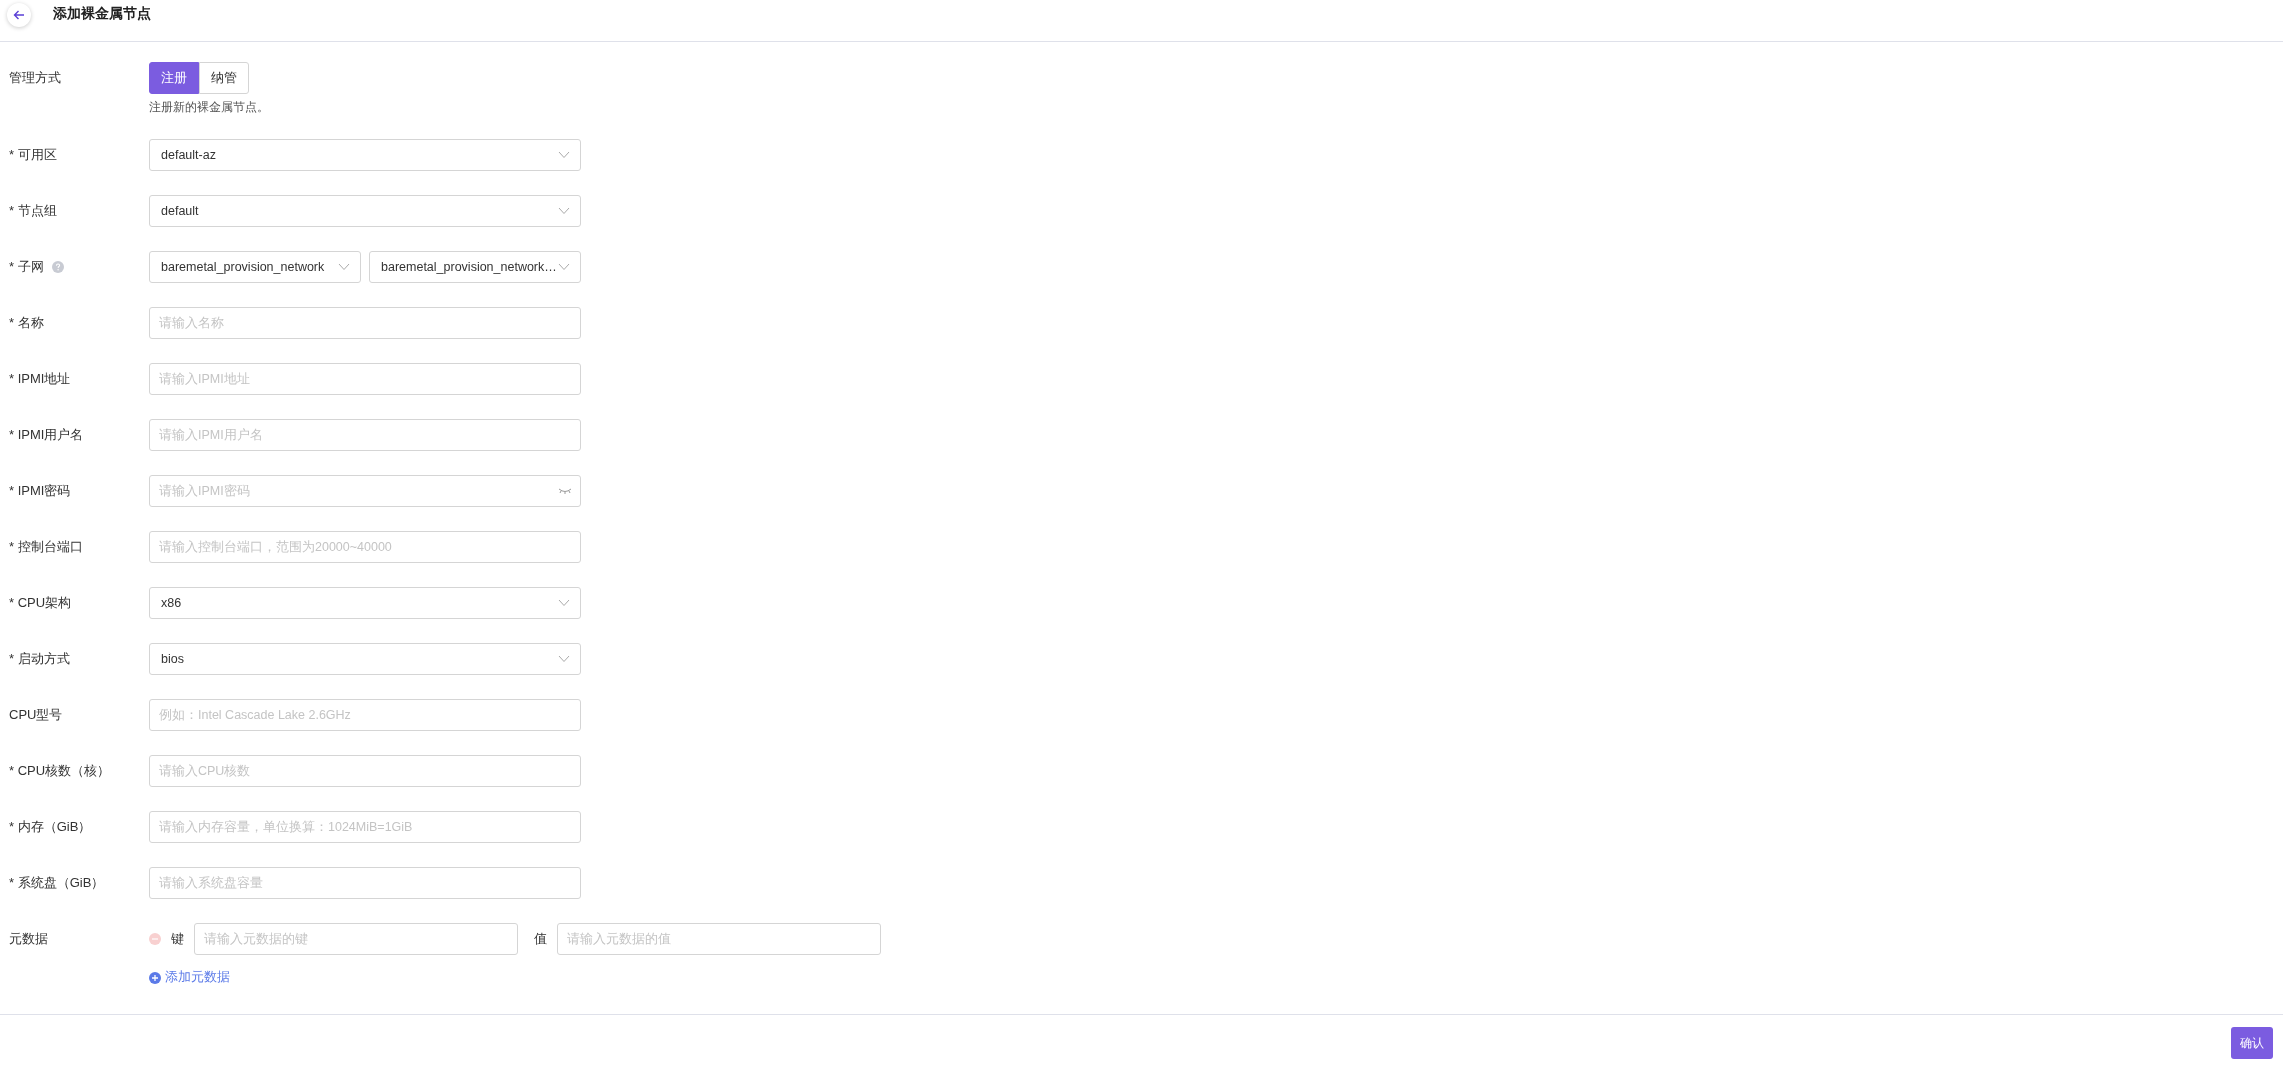  Describe the element at coordinates (155, 977) in the screenshot. I see `plus-circle-icon` at that location.